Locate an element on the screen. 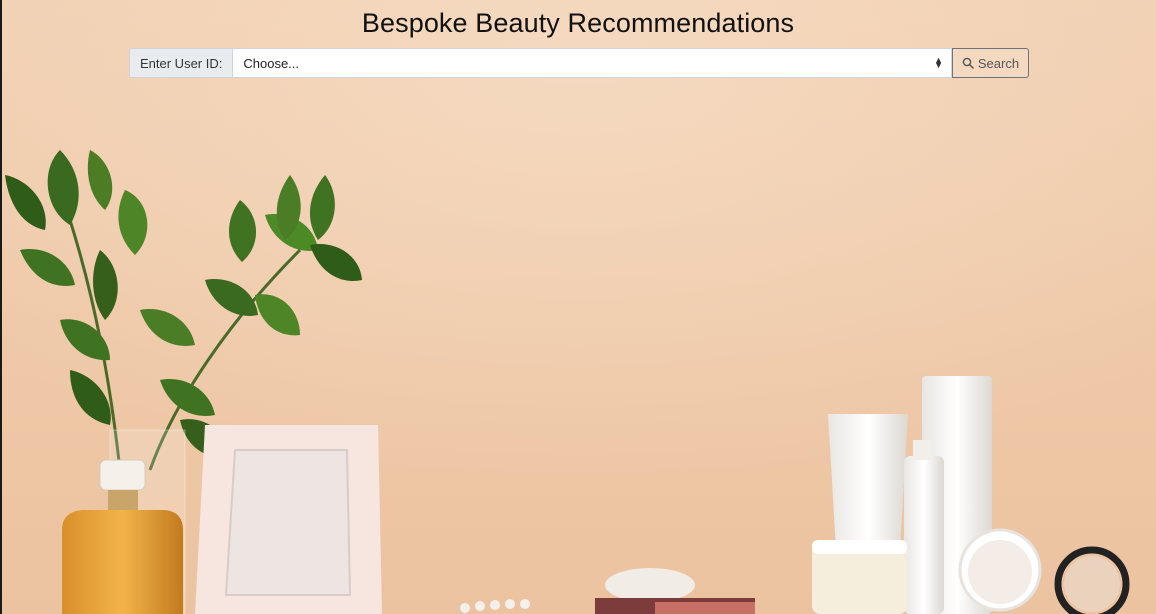 The width and height of the screenshot is (1156, 614). user-search-form: Enter User ID: Choose... ▲ ▼ Search is located at coordinates (579, 63).